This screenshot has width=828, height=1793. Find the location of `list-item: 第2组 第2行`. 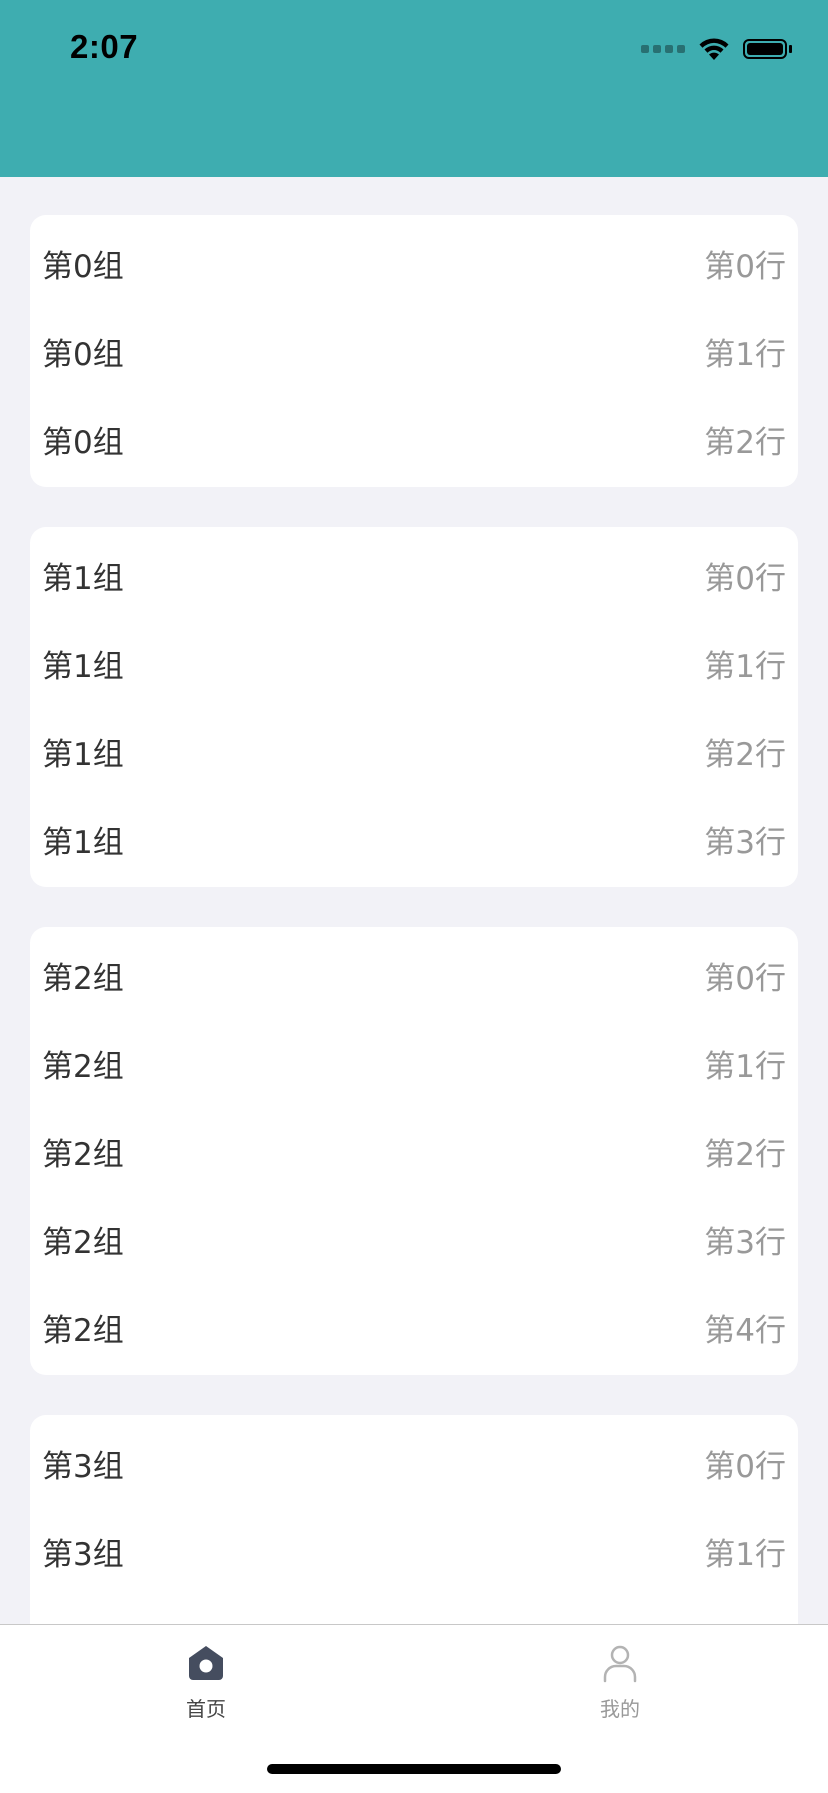

list-item: 第2组 第2行 is located at coordinates (414, 1151).